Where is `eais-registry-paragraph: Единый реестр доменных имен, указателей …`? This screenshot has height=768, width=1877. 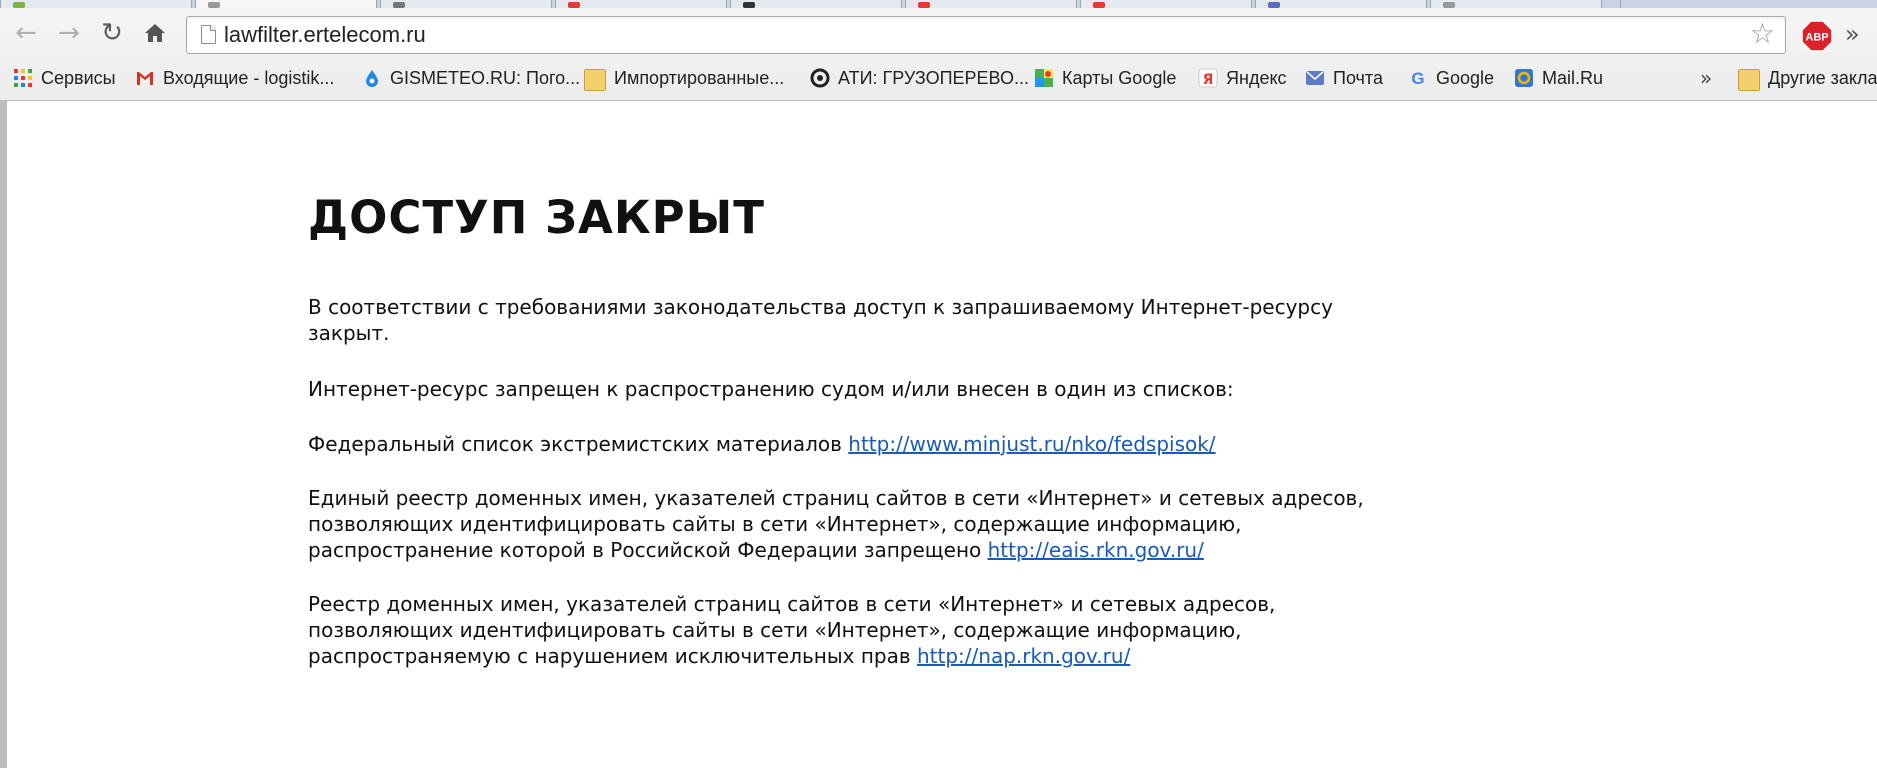
eais-registry-paragraph: Единый реестр доменных имен, указателей … is located at coordinates (838, 524).